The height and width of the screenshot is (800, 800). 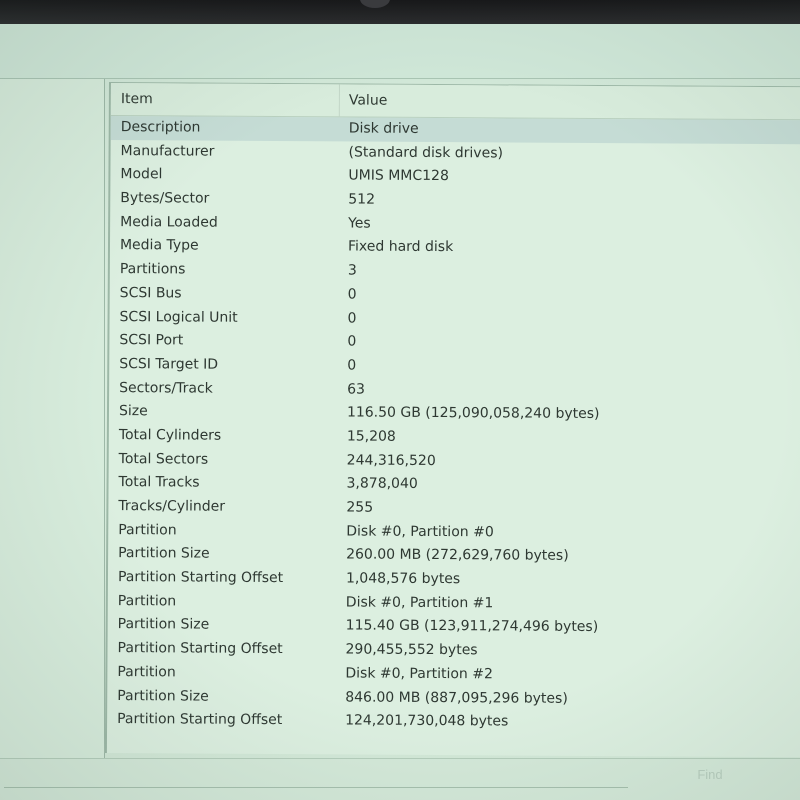 I want to click on column-separator, so click(x=339, y=100).